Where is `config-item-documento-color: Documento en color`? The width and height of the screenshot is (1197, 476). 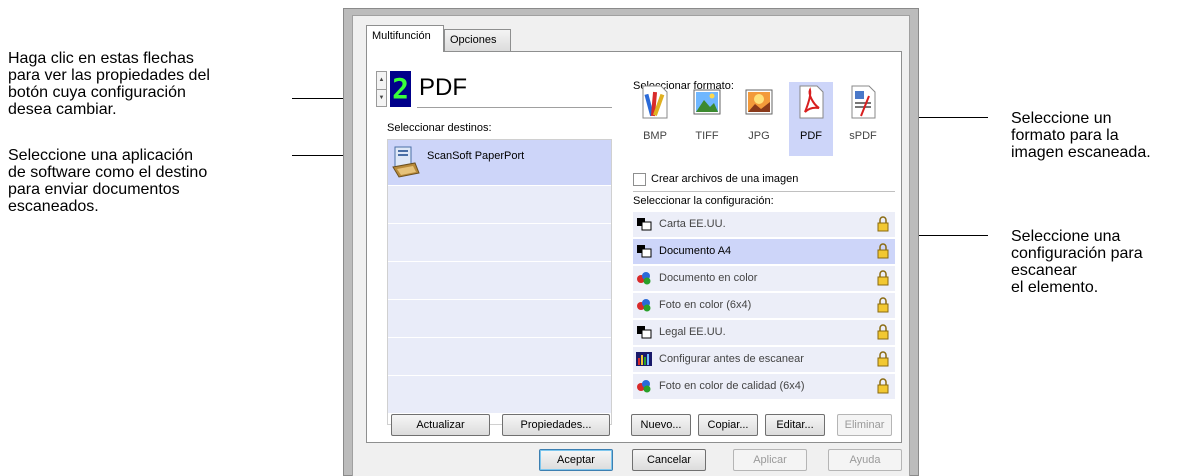
config-item-documento-color: Documento en color is located at coordinates (764, 278).